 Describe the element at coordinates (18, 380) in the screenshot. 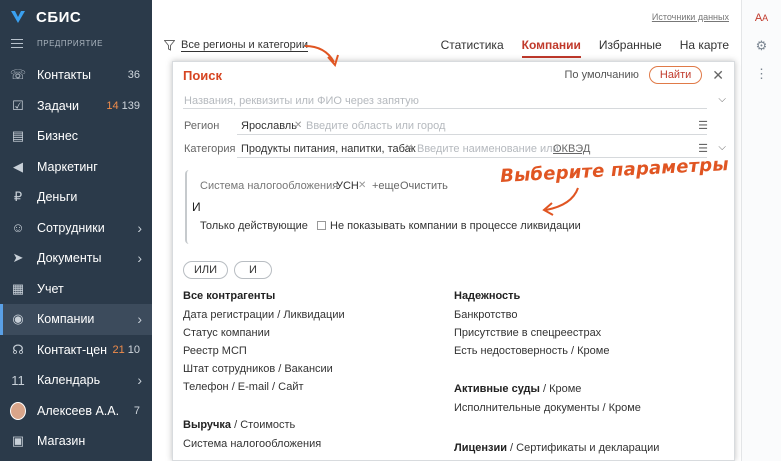

I see `calendar-icon: 11` at that location.